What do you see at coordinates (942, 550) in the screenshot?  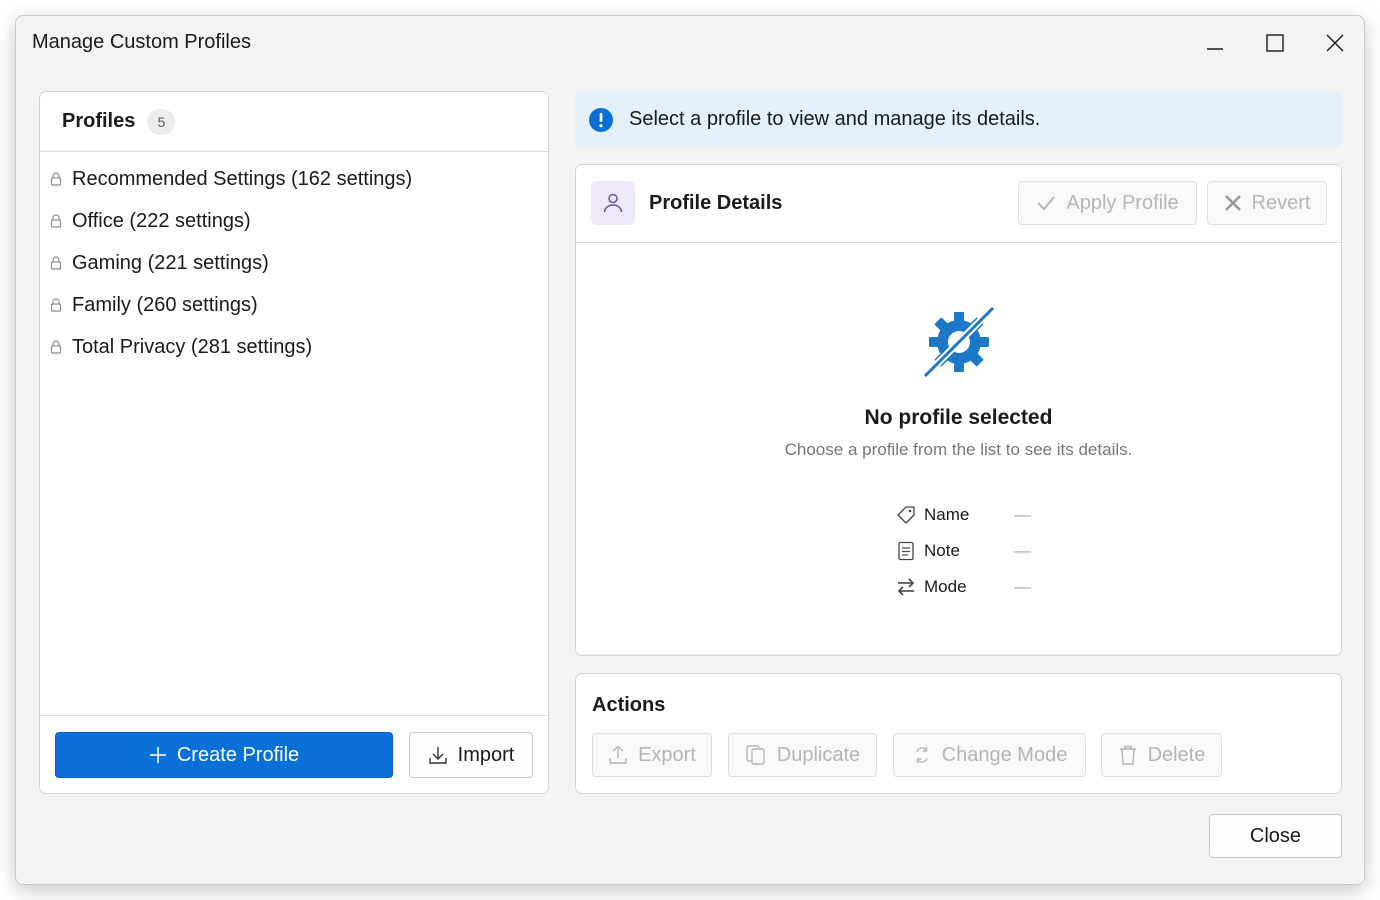 I see `field-label: Note` at bounding box center [942, 550].